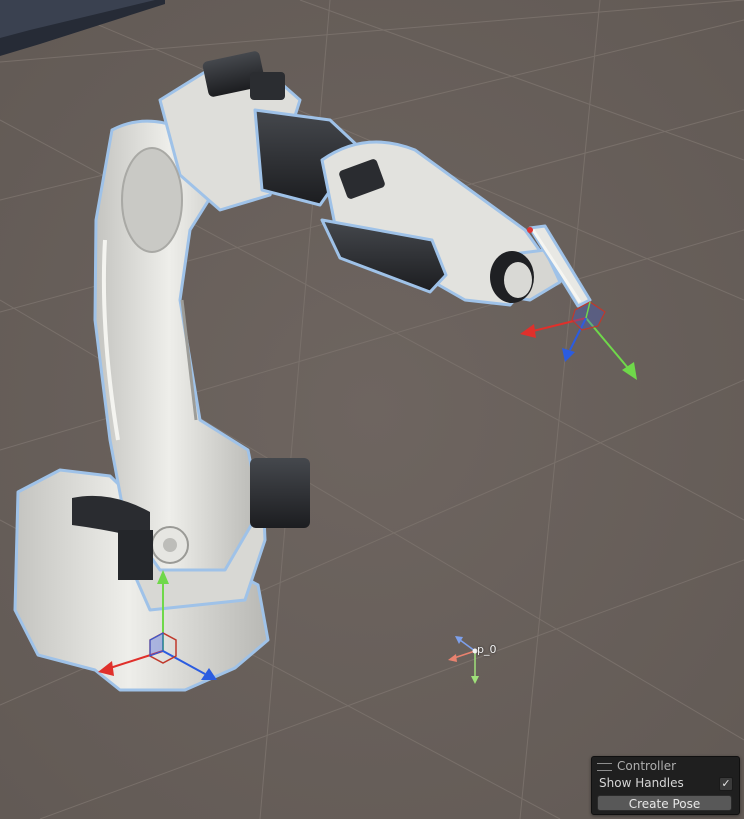  What do you see at coordinates (604, 767) in the screenshot?
I see `drag-handle-icon` at bounding box center [604, 767].